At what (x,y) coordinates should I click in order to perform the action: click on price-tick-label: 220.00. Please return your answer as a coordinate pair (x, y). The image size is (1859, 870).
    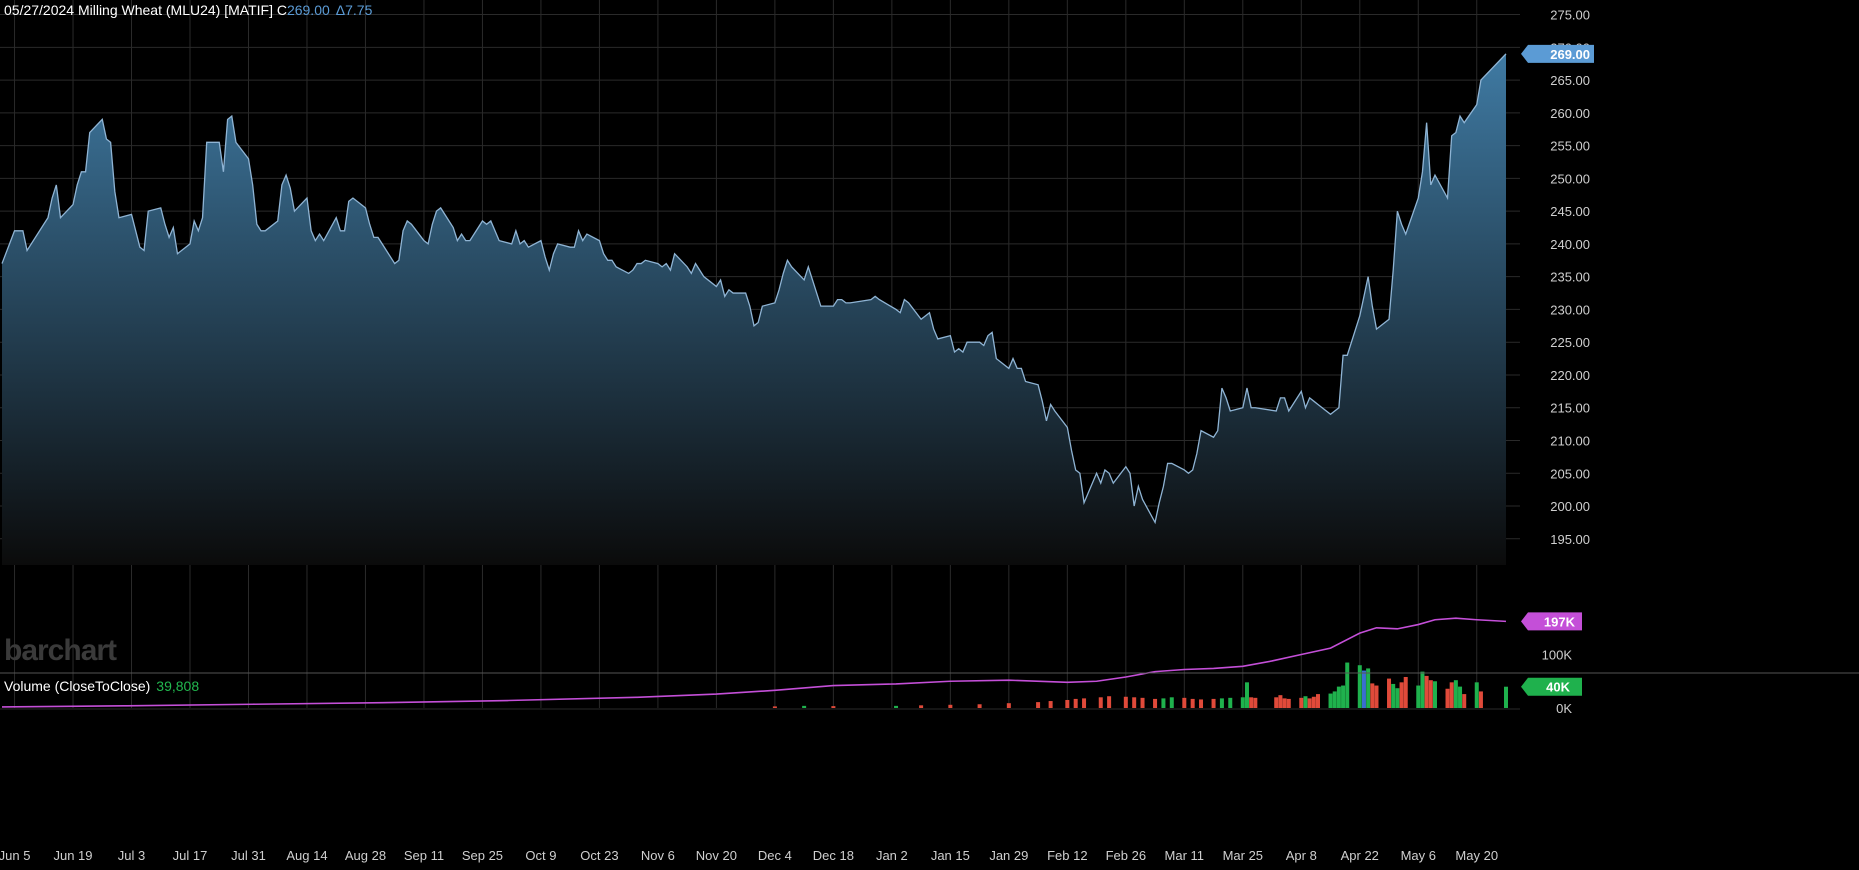
    Looking at the image, I should click on (1570, 375).